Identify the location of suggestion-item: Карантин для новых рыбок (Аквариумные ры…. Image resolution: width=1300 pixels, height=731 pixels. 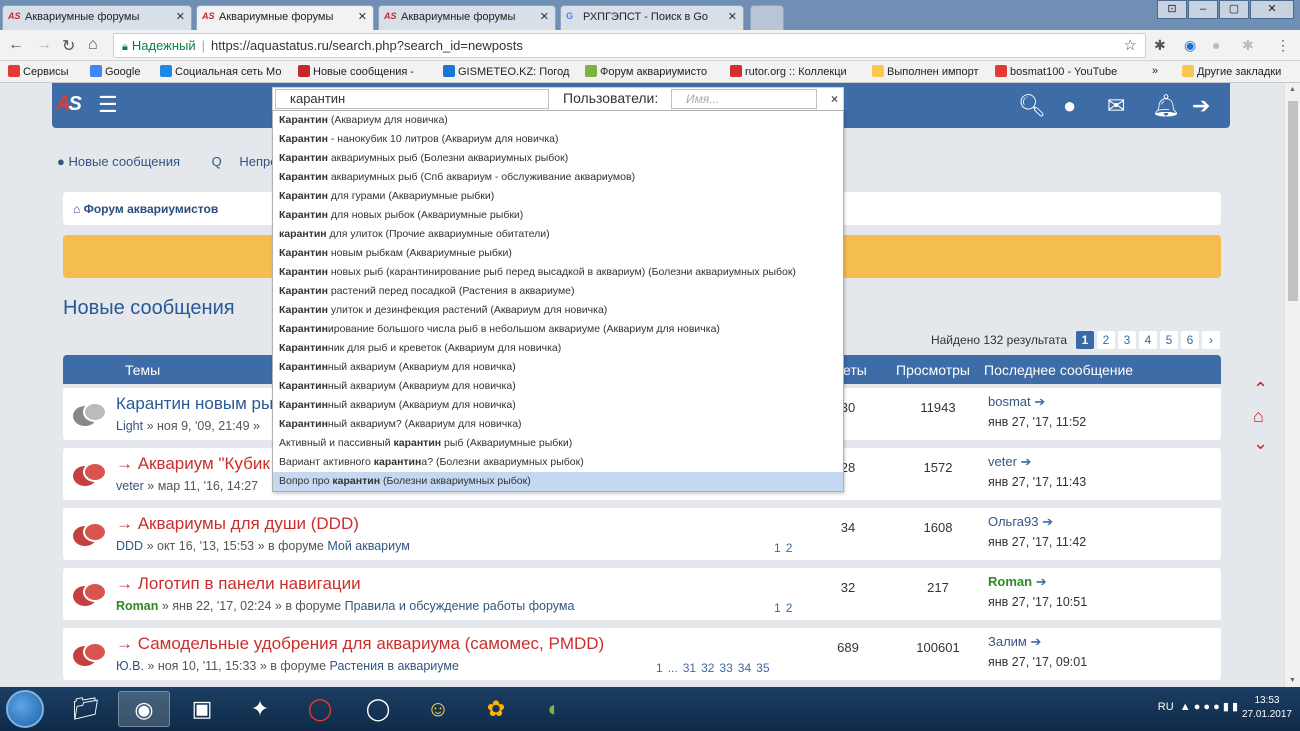
(558, 215).